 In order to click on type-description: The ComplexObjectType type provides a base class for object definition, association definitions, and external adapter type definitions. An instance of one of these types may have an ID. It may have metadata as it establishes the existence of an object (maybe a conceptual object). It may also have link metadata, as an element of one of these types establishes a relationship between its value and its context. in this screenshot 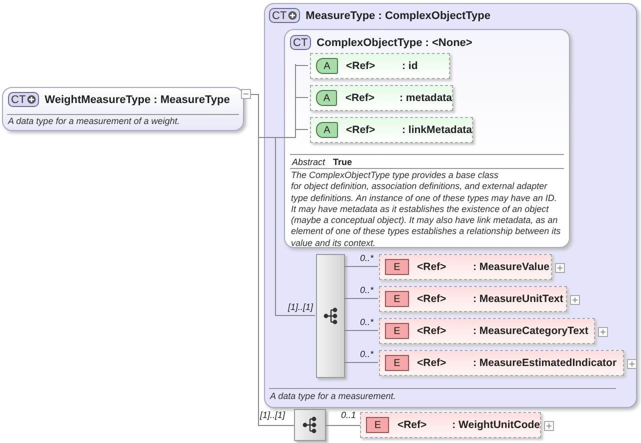, I will do `click(426, 210)`.